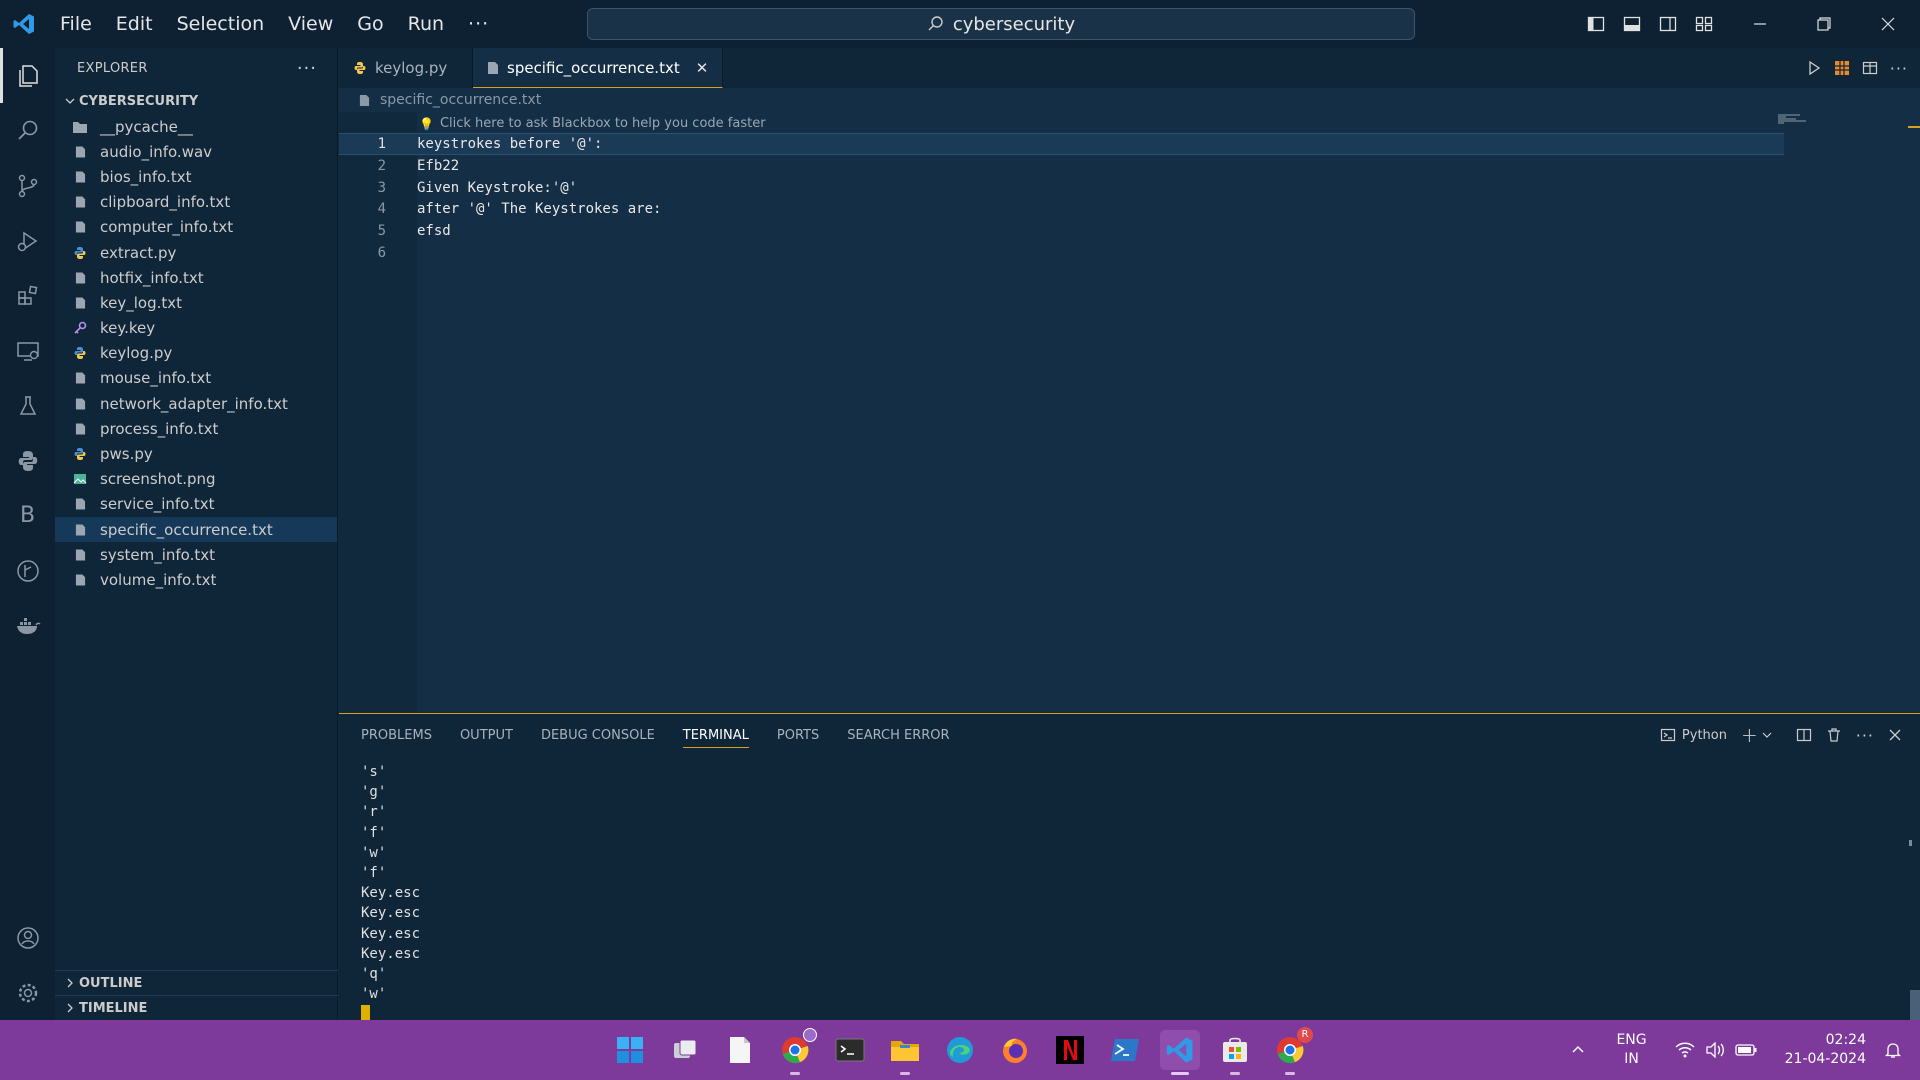 The image size is (1920, 1080). I want to click on show-hidden-icons-chevron-icon, so click(1578, 1050).